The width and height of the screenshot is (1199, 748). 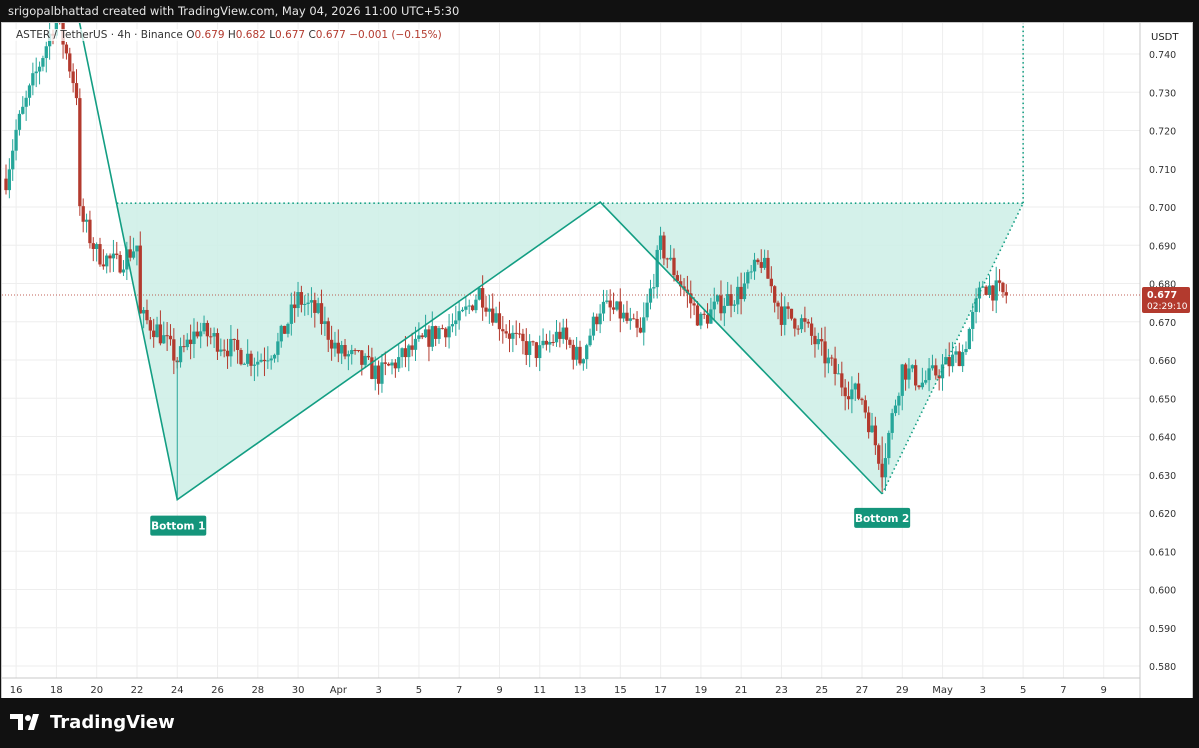 What do you see at coordinates (99, 35) in the screenshot?
I see `symbol-name: ASTER / TetherUS · 4h · Binance` at bounding box center [99, 35].